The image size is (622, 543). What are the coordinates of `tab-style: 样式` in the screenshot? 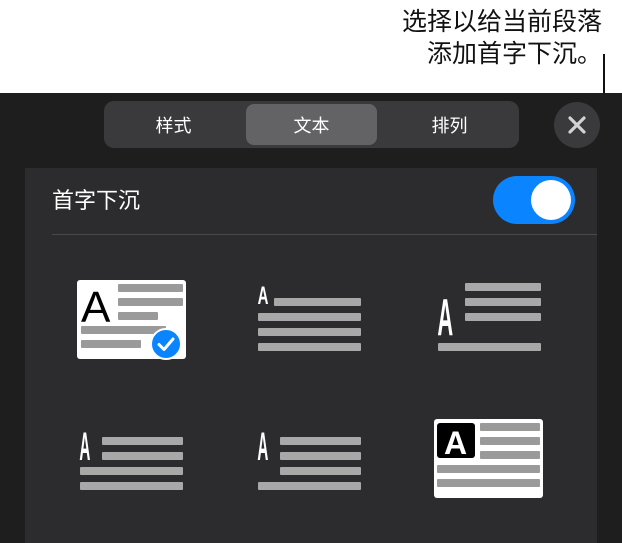 It's located at (173, 124).